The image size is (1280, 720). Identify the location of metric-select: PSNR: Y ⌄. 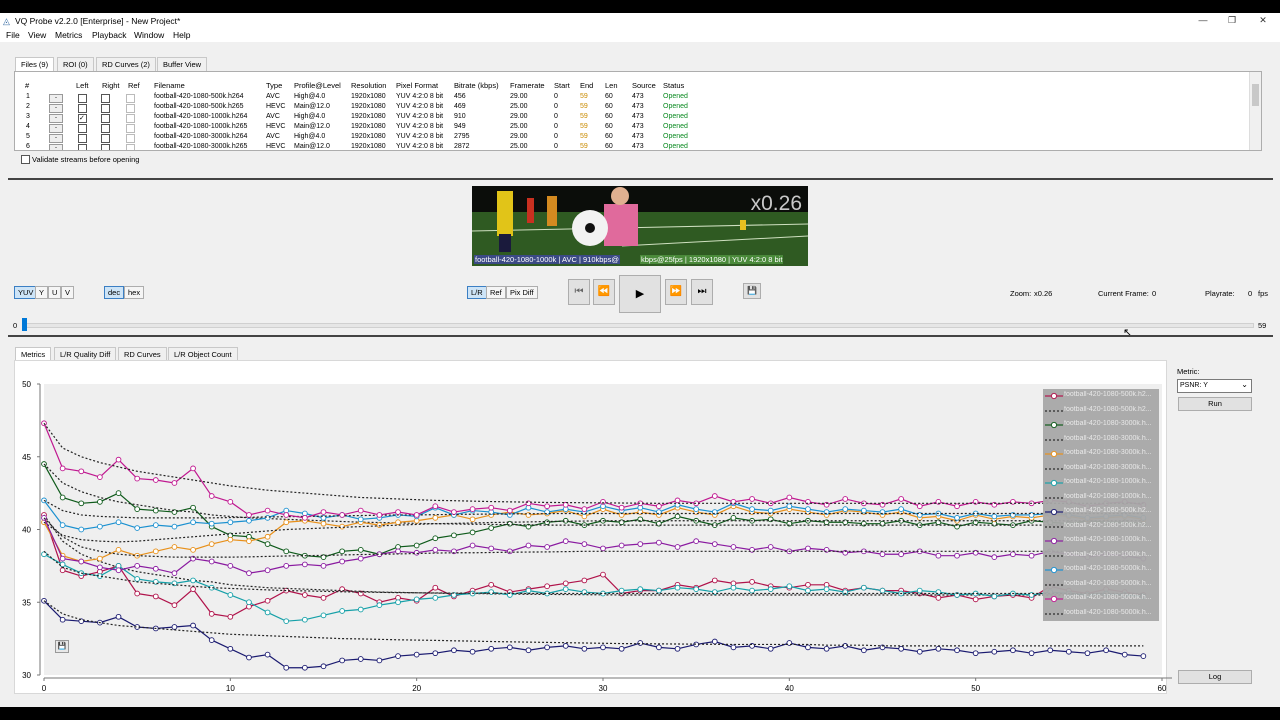
(1214, 386).